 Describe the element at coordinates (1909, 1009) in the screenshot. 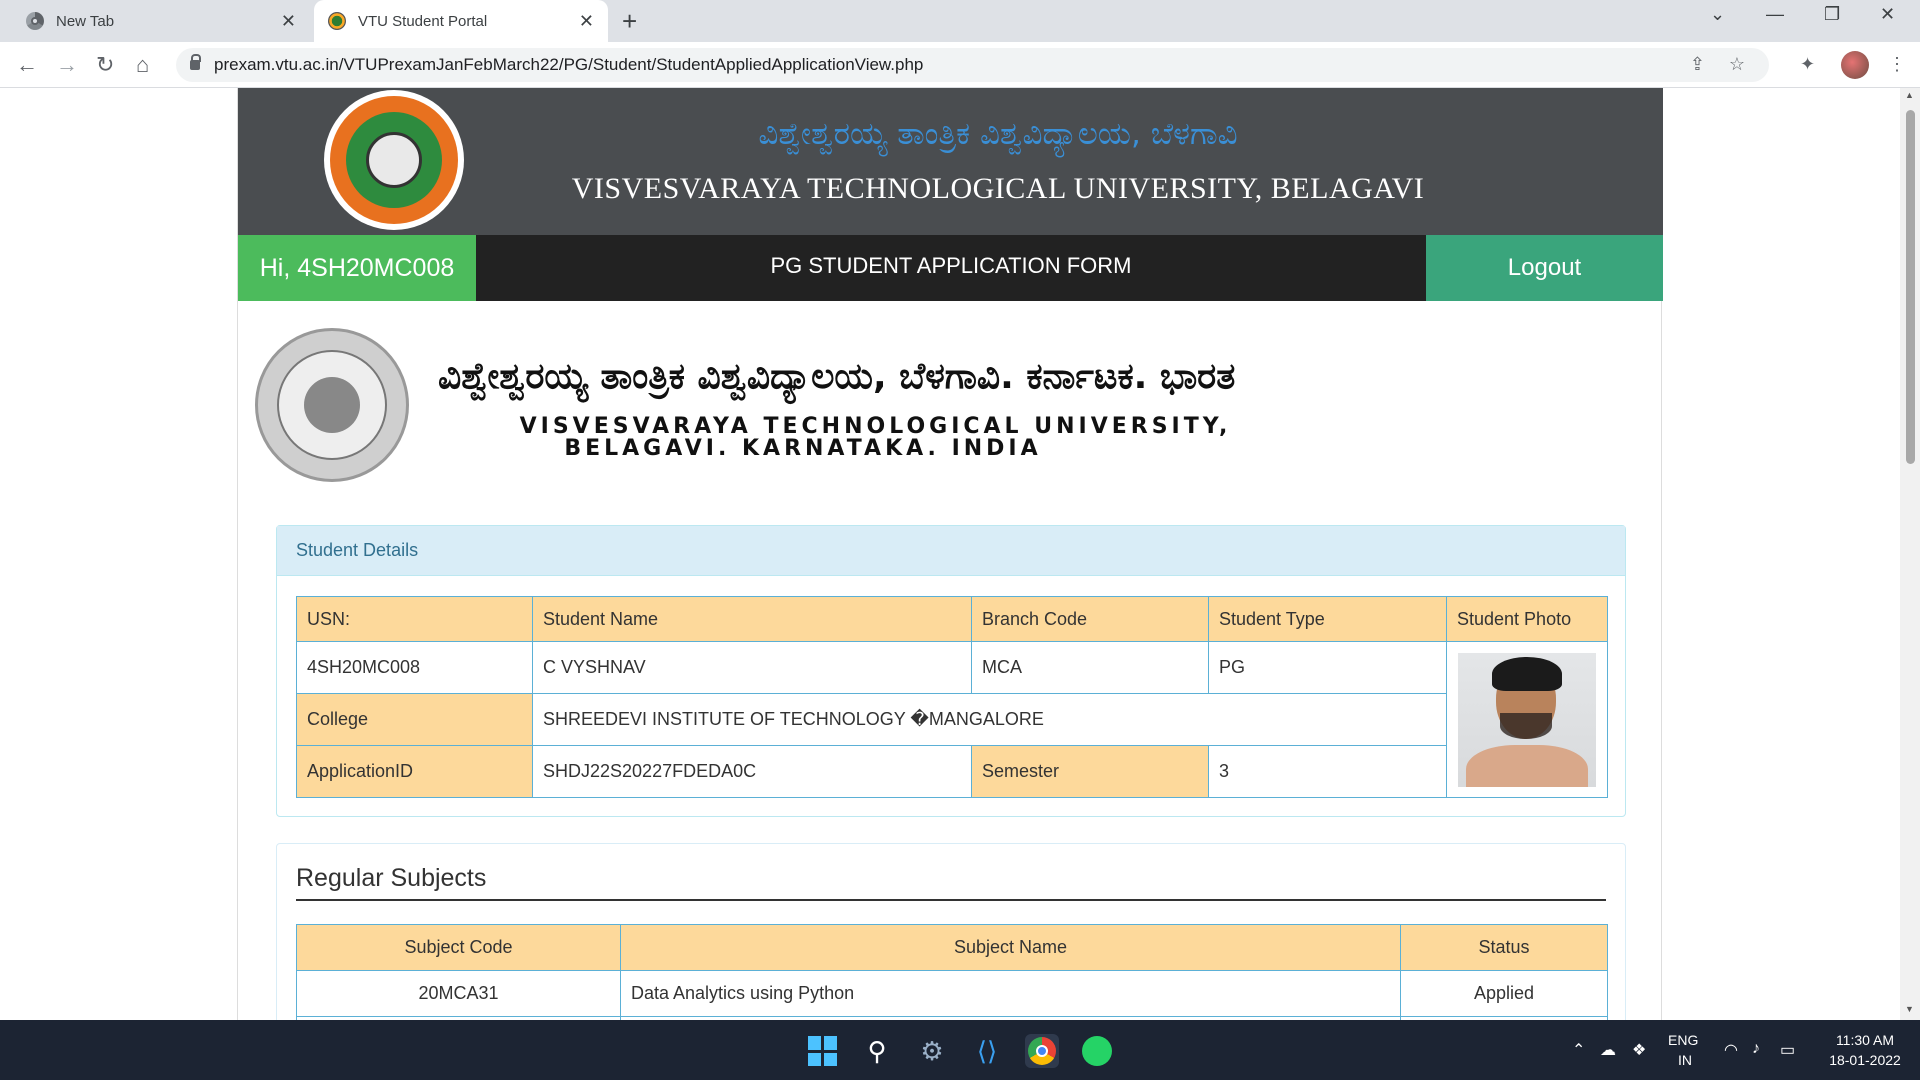

I see `scroll-down-arrow-icon: ▼` at that location.